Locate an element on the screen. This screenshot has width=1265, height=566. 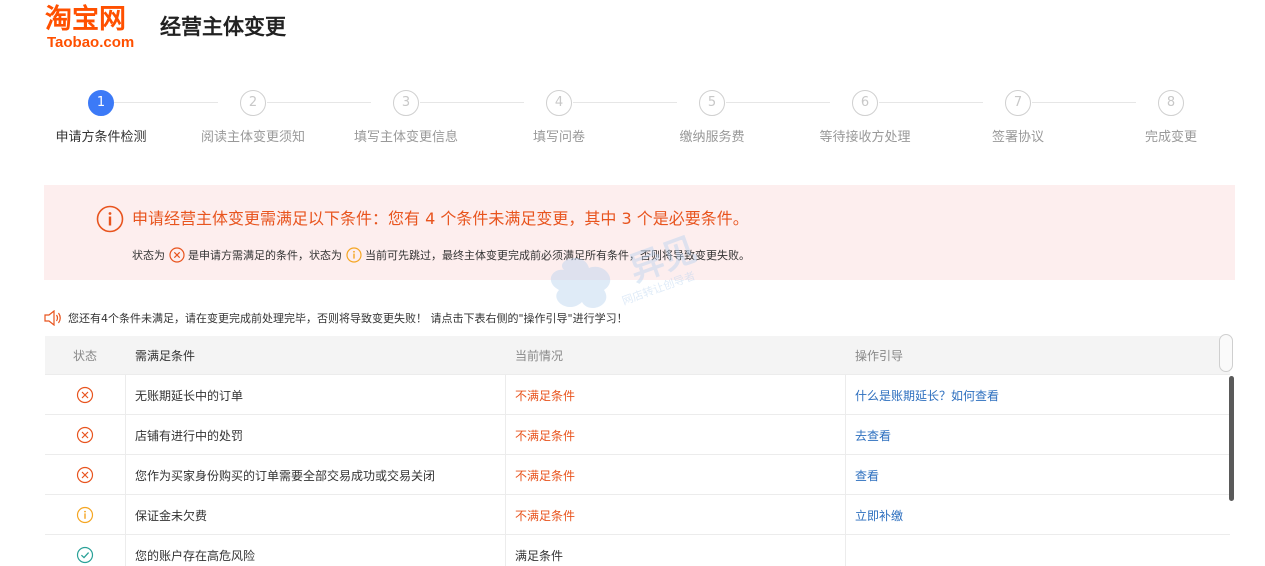
table-header: 状态 需满足条件 当前情况 操作引导 is located at coordinates (637, 355).